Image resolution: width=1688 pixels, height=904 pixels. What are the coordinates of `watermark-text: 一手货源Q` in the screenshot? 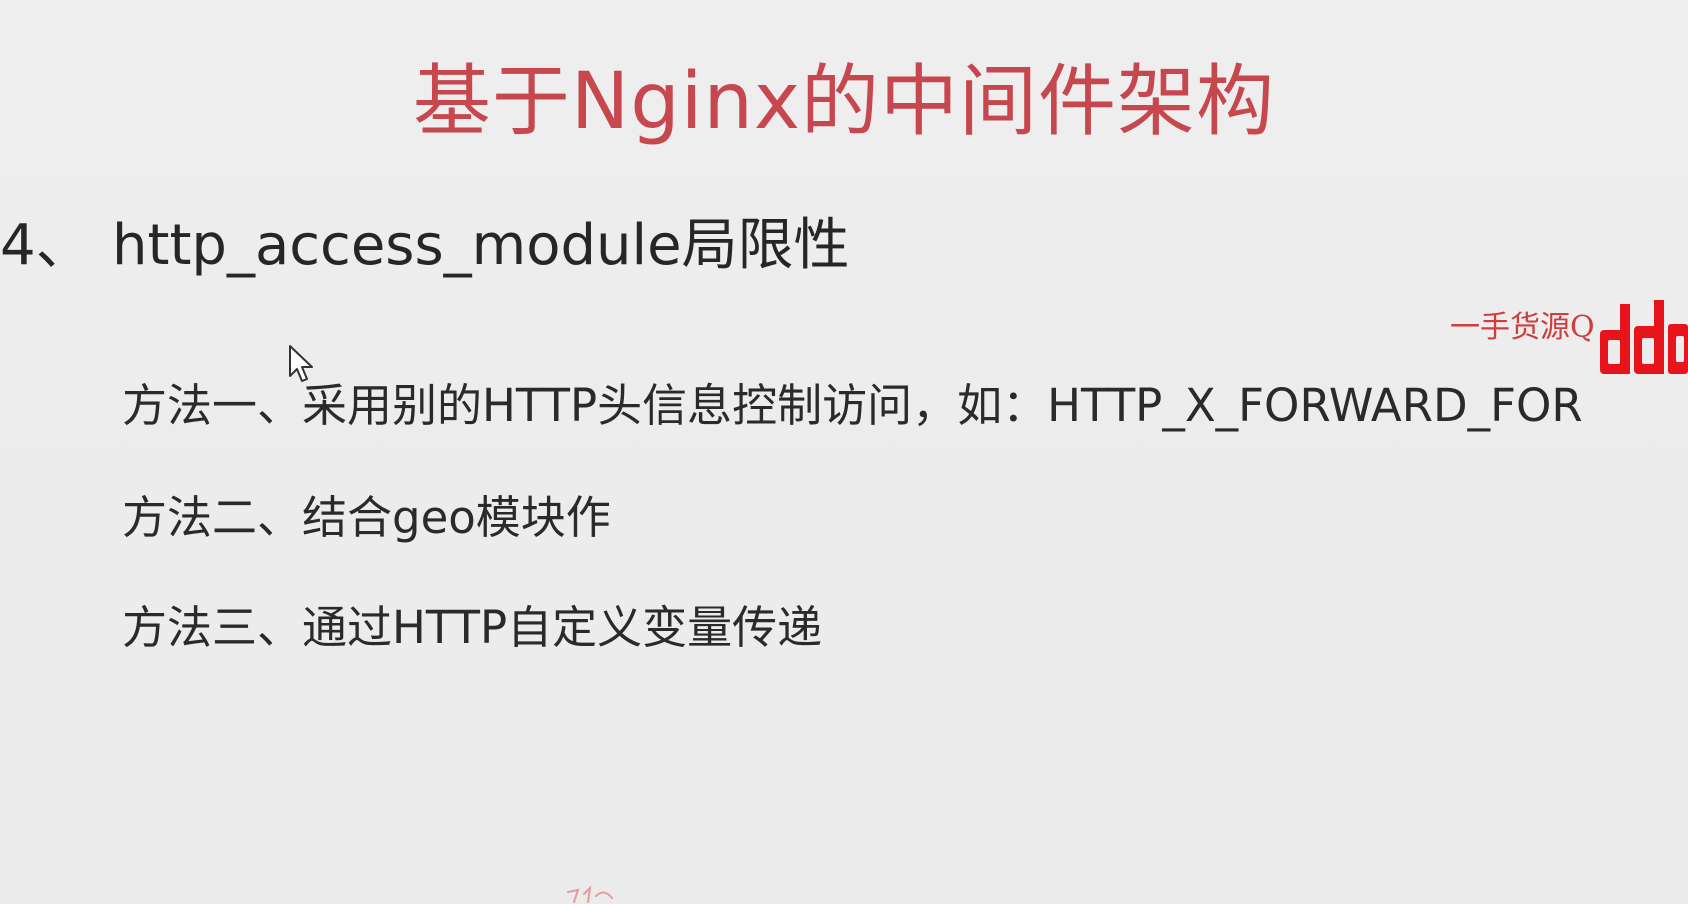 It's located at (1522, 327).